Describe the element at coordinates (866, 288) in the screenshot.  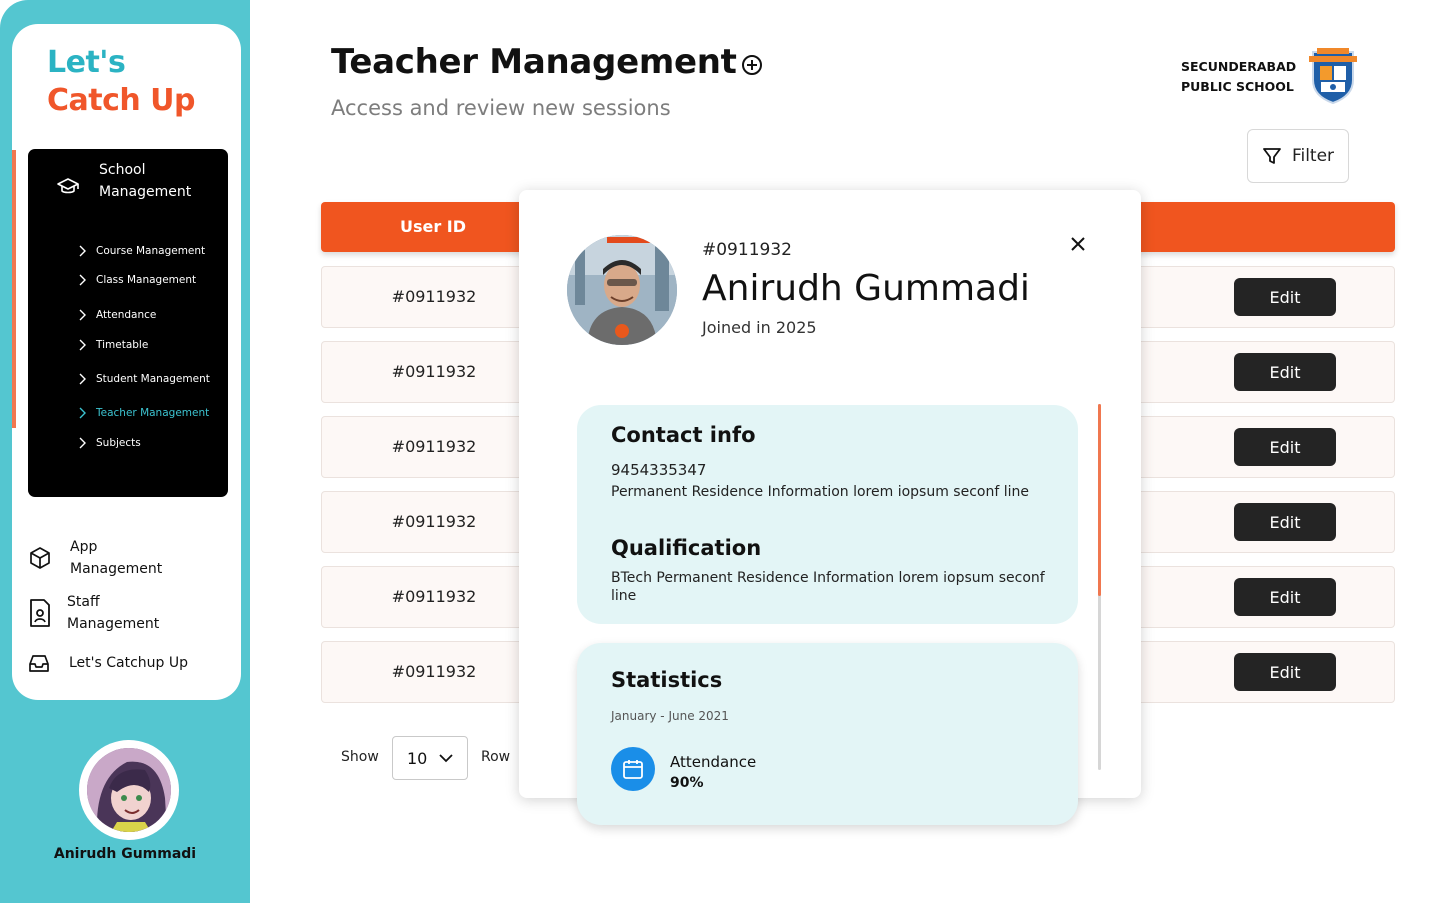
I see `modal-teacher-name: Anirudh Gummadi` at that location.